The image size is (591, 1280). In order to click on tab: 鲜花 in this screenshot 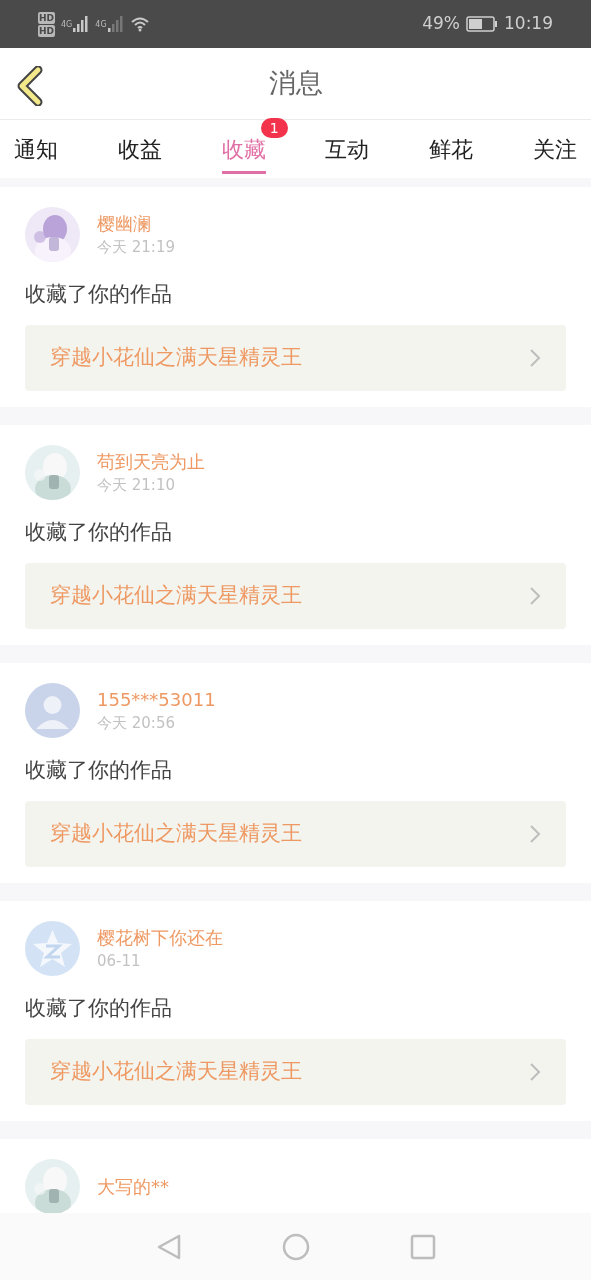, I will do `click(451, 149)`.